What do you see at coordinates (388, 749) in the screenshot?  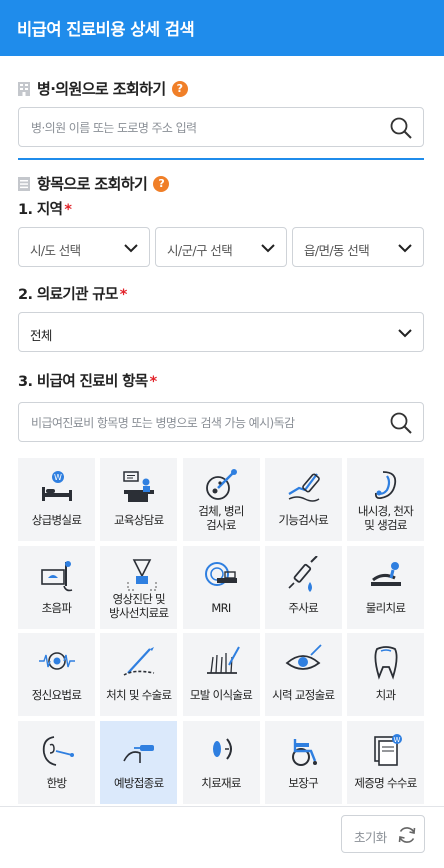 I see `certificate-icon: W` at bounding box center [388, 749].